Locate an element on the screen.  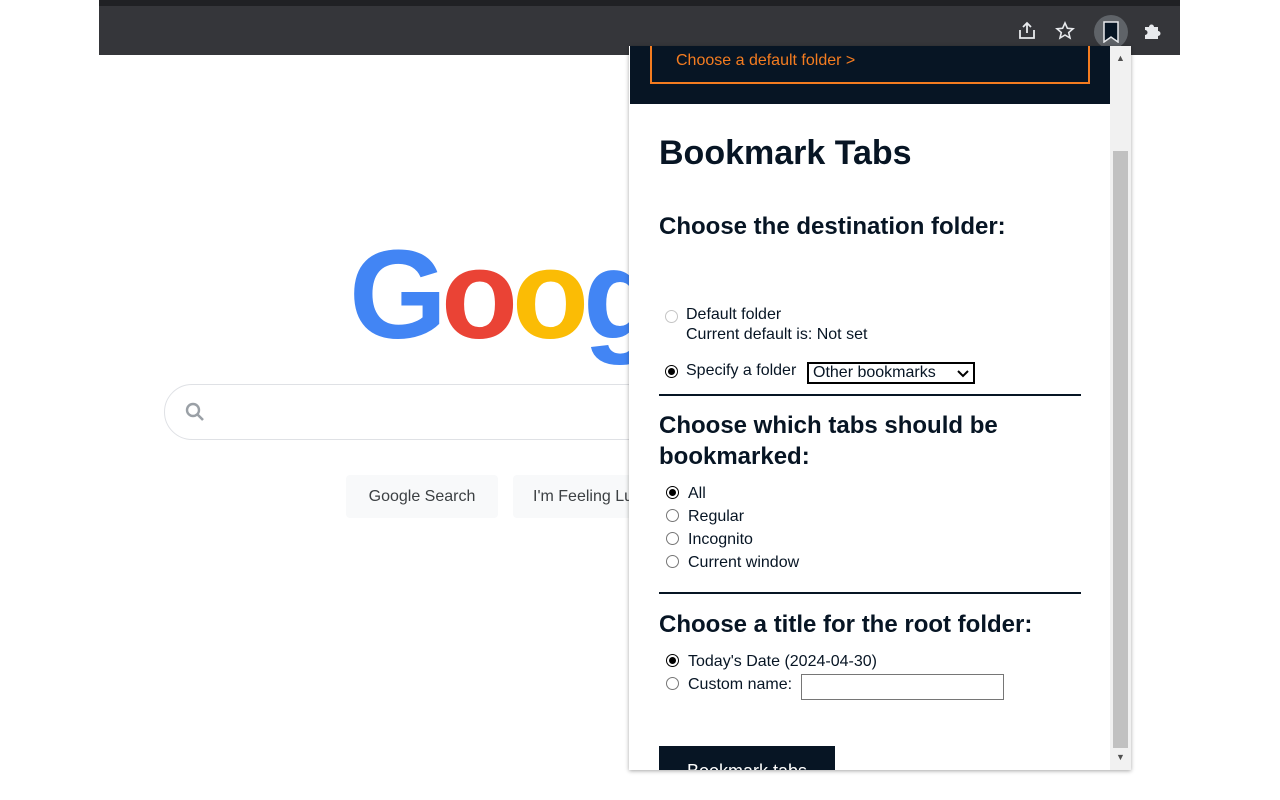
bookmark-tabs-button: Bookmark tabs is located at coordinates (747, 758).